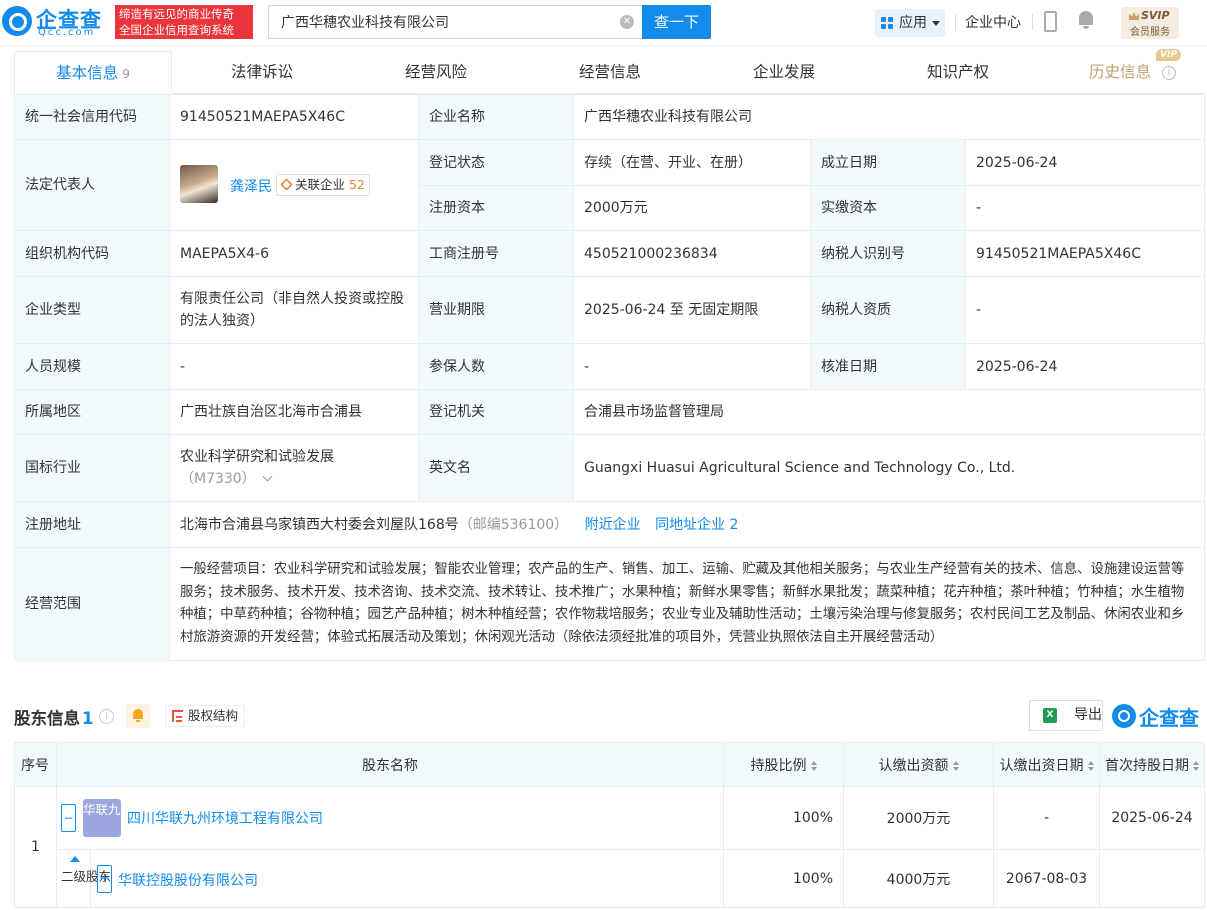 The width and height of the screenshot is (1207, 910). Describe the element at coordinates (784, 72) in the screenshot. I see `tab-development: 企业发展` at that location.